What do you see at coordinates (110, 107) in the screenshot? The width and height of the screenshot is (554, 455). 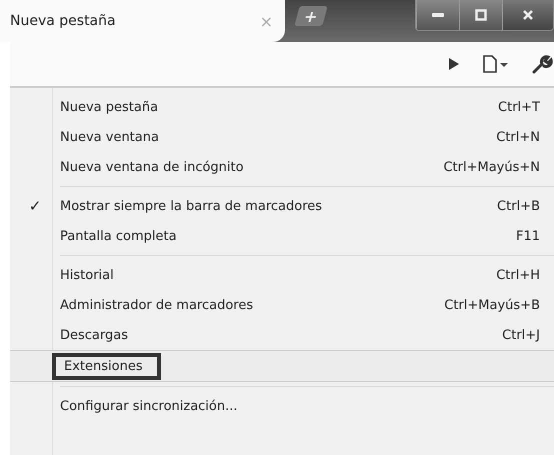 I see `menu-item-label: Nueva pestaña` at bounding box center [110, 107].